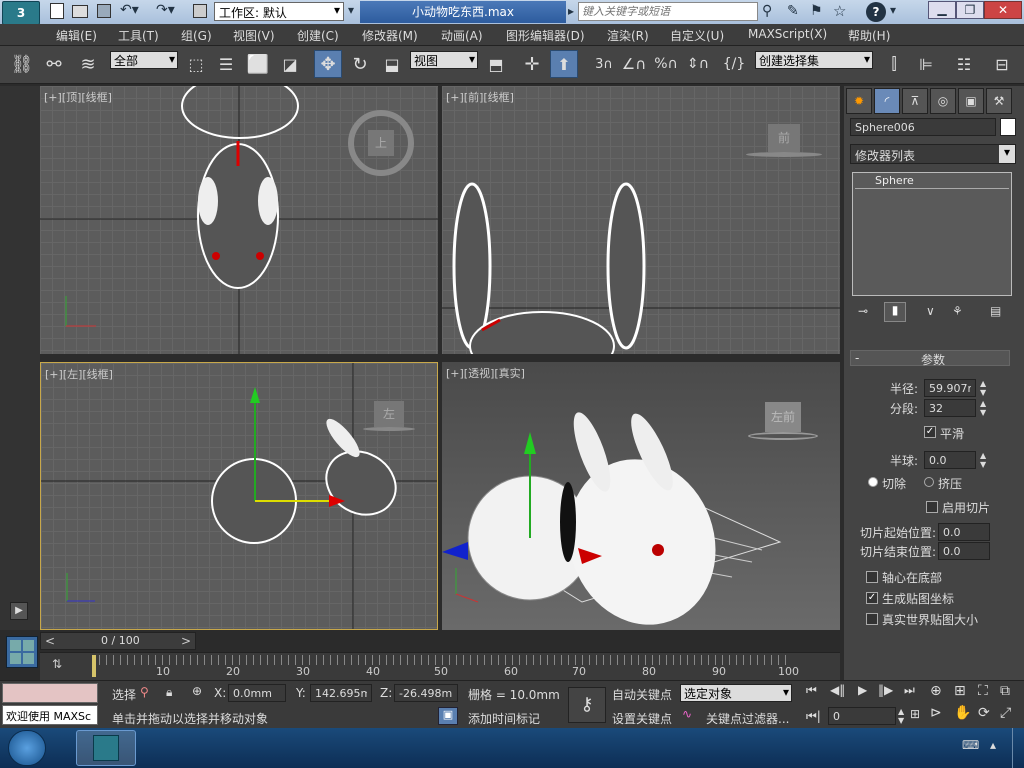 The image size is (1024, 768). What do you see at coordinates (936, 691) in the screenshot?
I see `zoom-icon: ⊕` at bounding box center [936, 691].